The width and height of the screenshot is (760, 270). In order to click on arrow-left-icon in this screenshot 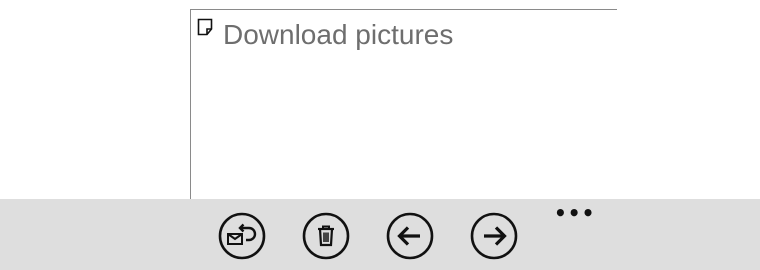, I will do `click(410, 236)`.